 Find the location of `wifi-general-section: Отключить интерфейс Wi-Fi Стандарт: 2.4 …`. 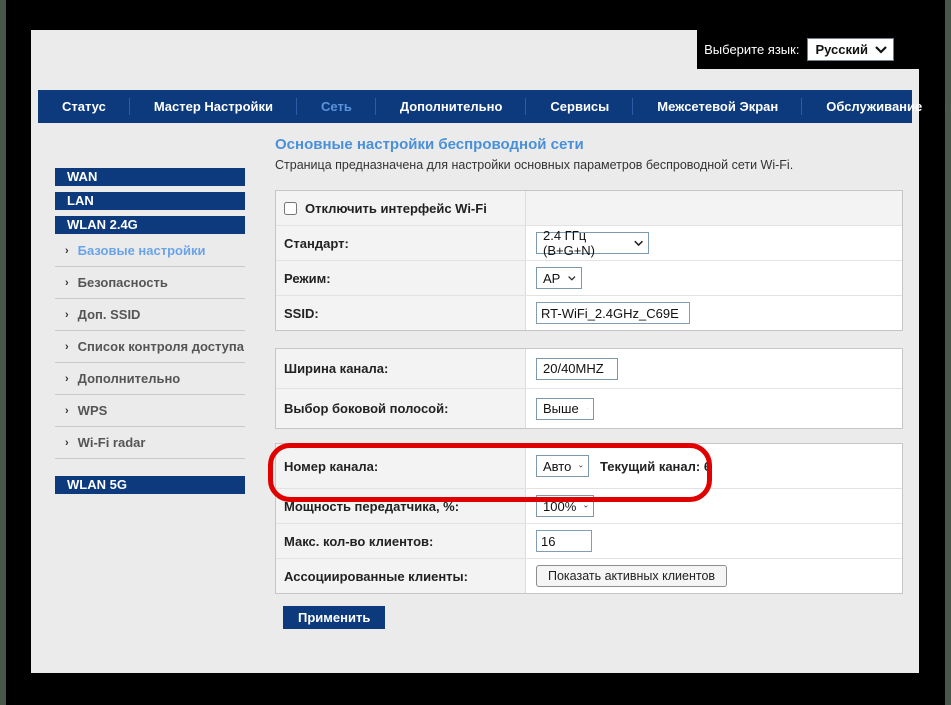

wifi-general-section: Отключить интерфейс Wi-Fi Стандарт: 2.4 … is located at coordinates (589, 260).